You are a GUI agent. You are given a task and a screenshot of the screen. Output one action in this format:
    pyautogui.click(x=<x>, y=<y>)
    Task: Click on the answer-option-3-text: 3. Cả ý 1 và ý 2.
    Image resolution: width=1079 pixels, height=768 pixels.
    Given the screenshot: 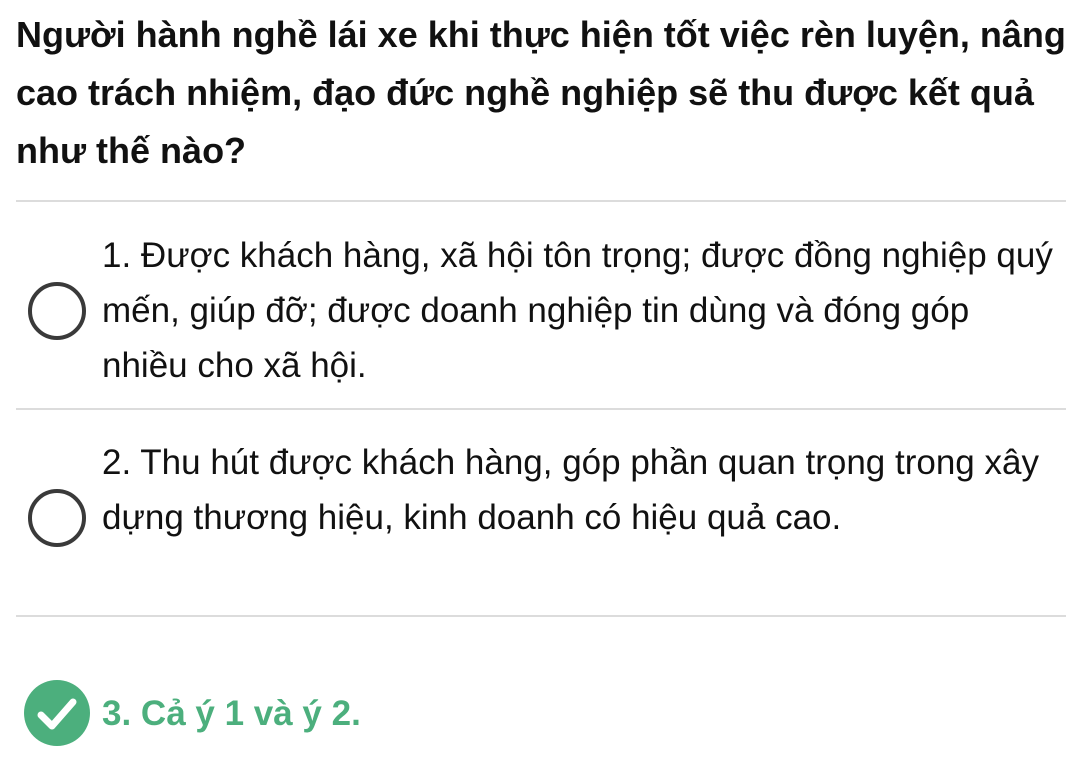 What is the action you would take?
    pyautogui.click(x=231, y=713)
    